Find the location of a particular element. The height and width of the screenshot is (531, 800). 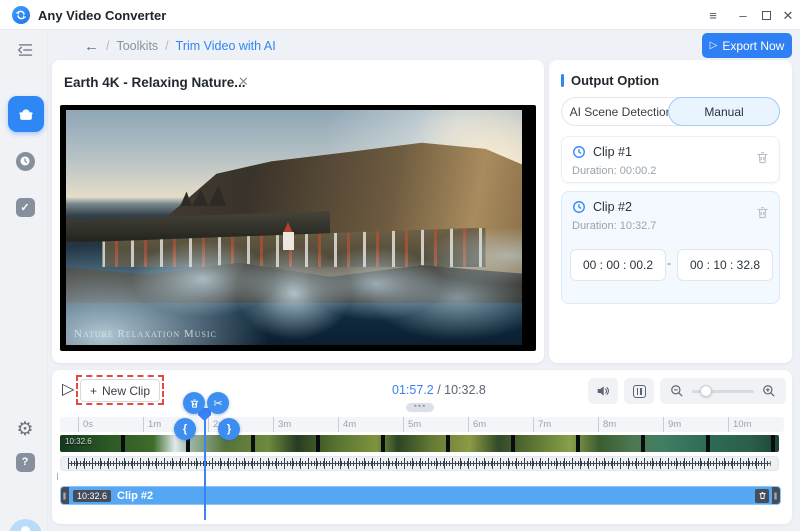

timeline-zoom-control is located at coordinates (723, 391).